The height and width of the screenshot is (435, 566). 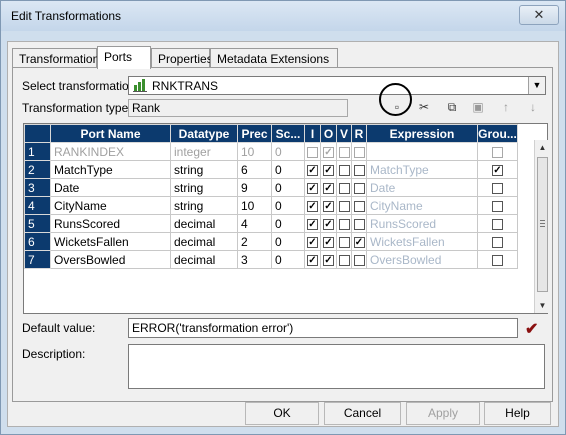 What do you see at coordinates (204, 151) in the screenshot?
I see `datatype-cell: integer` at bounding box center [204, 151].